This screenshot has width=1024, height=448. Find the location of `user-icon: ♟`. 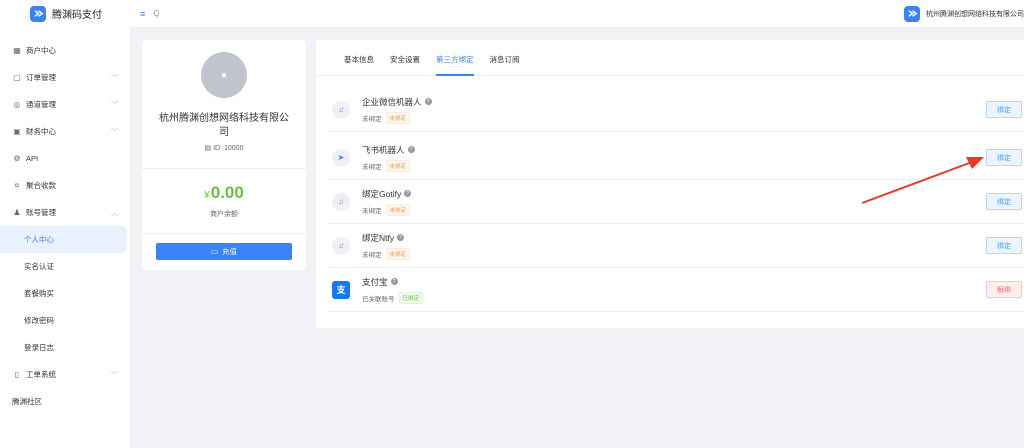

user-icon: ♟ is located at coordinates (17, 212).